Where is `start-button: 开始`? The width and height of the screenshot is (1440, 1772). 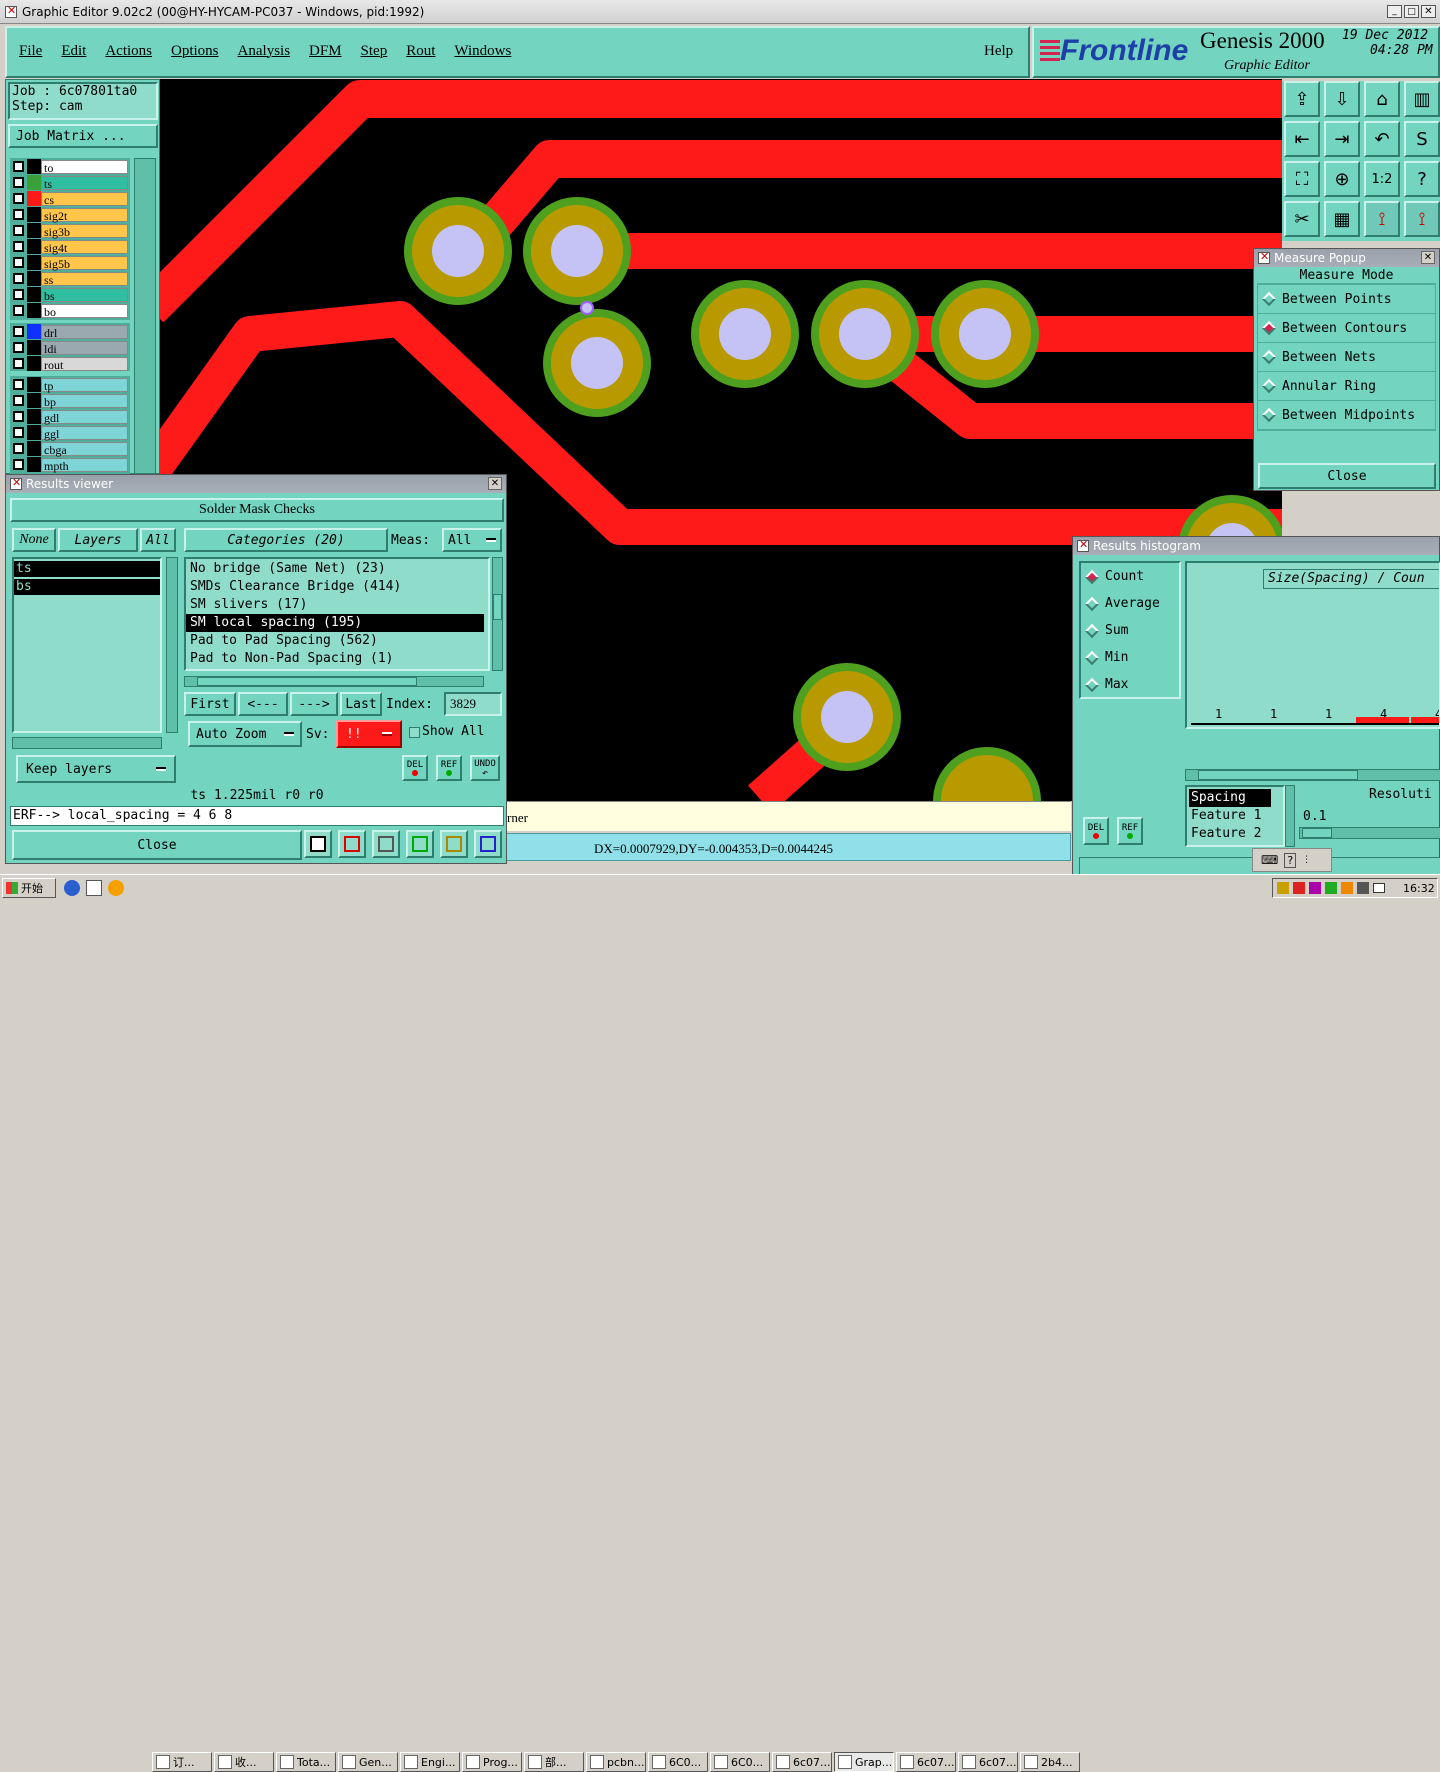
start-button: 开始 is located at coordinates (29, 888).